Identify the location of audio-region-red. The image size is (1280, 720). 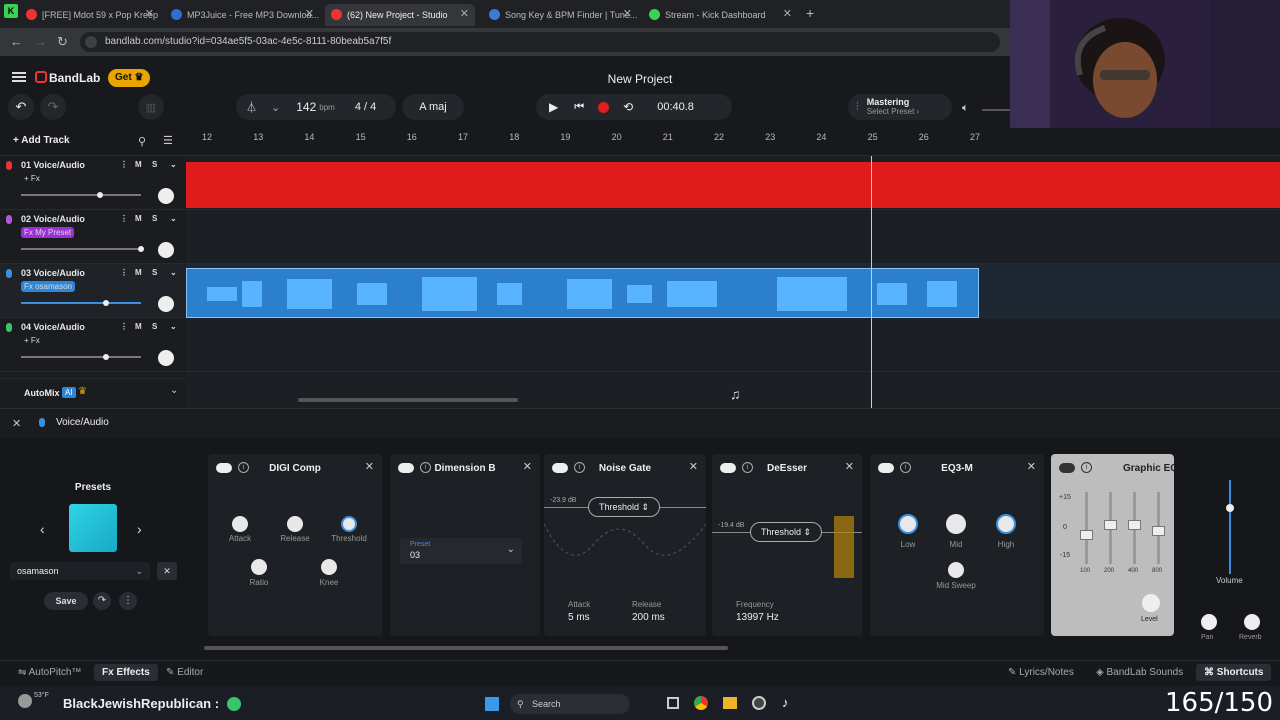
(733, 185).